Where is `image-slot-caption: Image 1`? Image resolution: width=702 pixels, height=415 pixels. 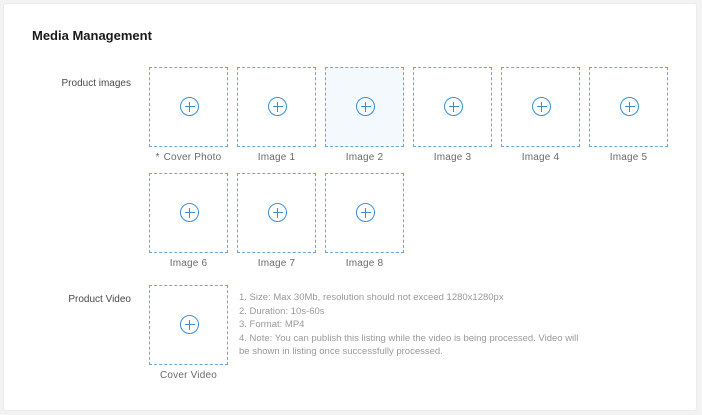 image-slot-caption: Image 1 is located at coordinates (276, 157).